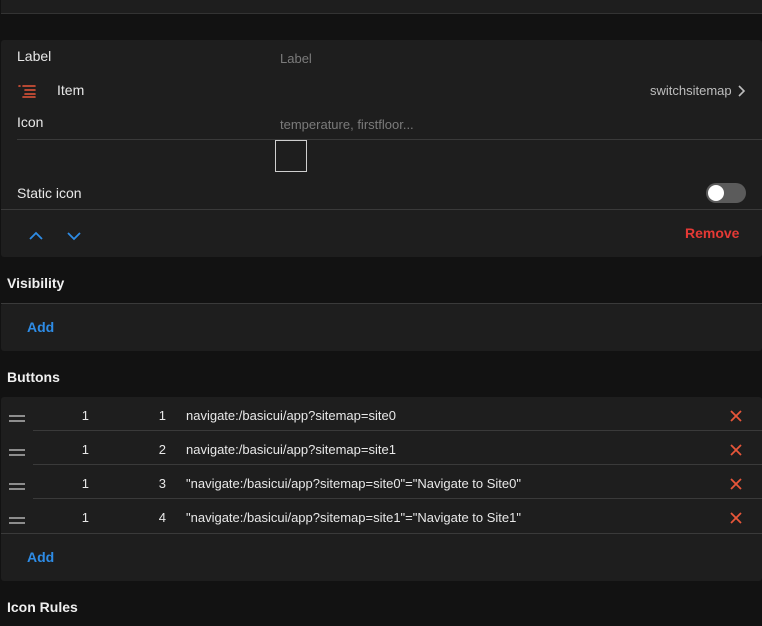 This screenshot has height=626, width=762. What do you see at coordinates (40, 557) in the screenshot?
I see `buttons-add-button: Add` at bounding box center [40, 557].